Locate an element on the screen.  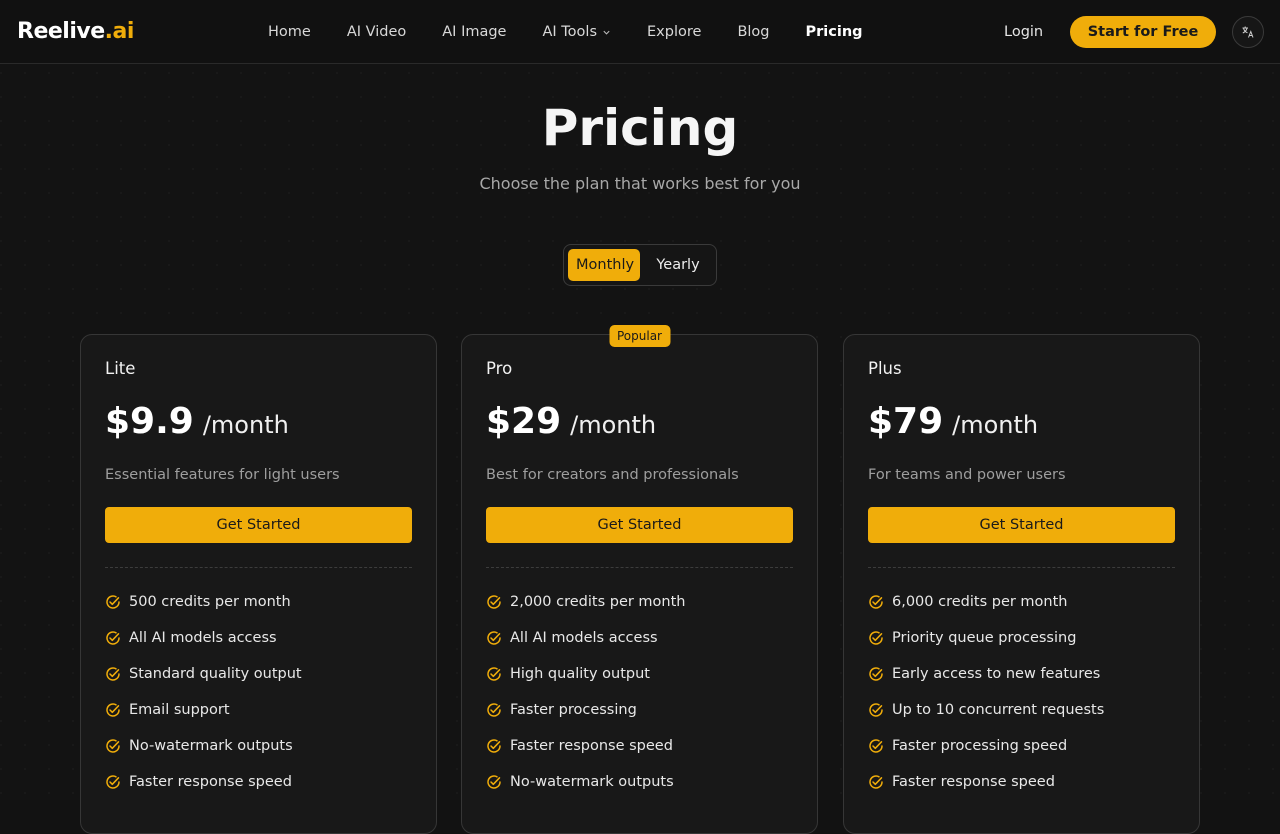
page-title: Pricing is located at coordinates (640, 128).